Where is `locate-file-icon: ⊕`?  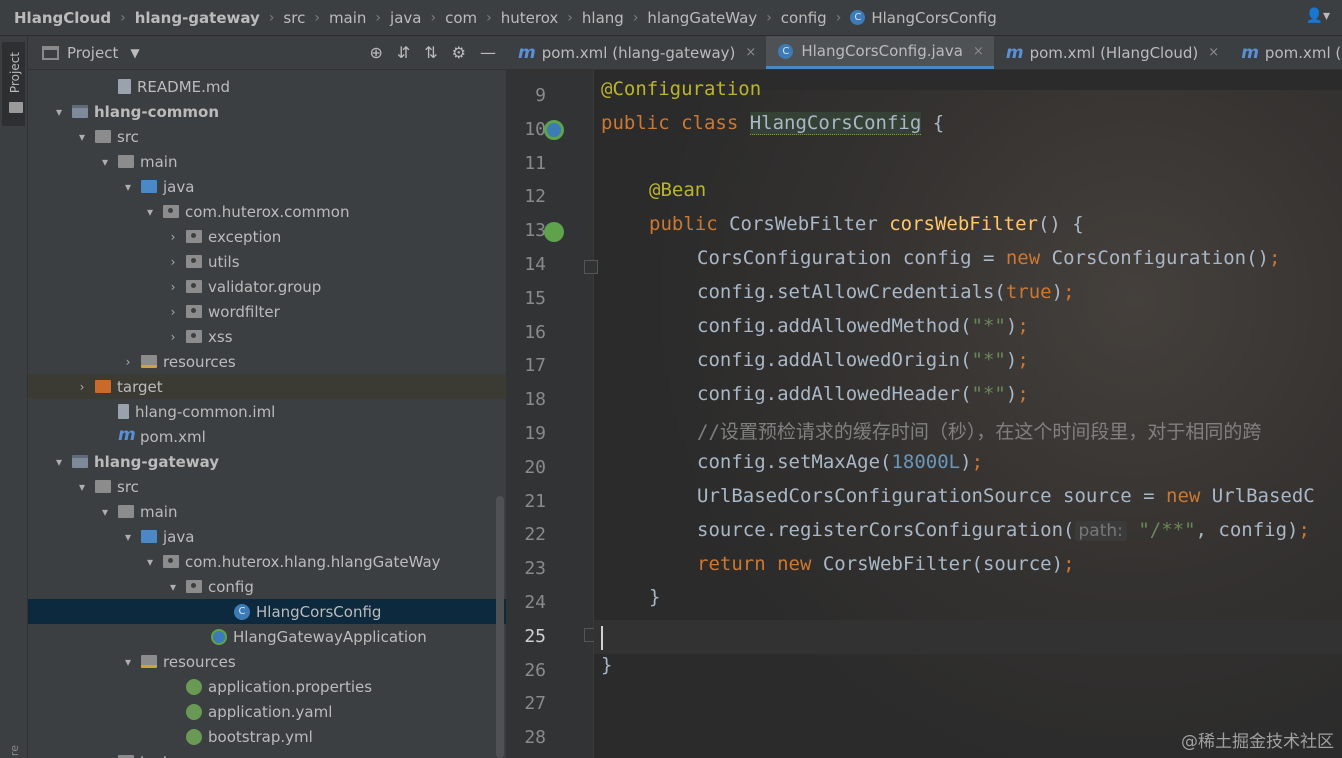
locate-file-icon: ⊕ is located at coordinates (375, 52).